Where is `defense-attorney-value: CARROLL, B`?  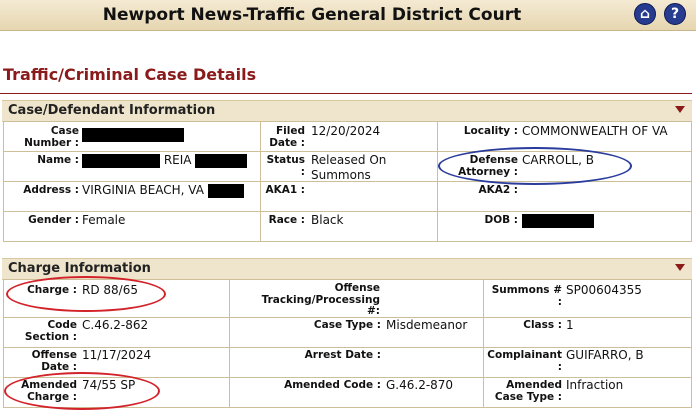 defense-attorney-value: CARROLL, B is located at coordinates (558, 160).